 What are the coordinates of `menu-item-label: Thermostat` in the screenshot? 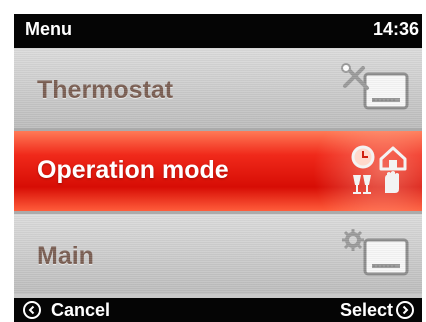 It's located at (105, 90).